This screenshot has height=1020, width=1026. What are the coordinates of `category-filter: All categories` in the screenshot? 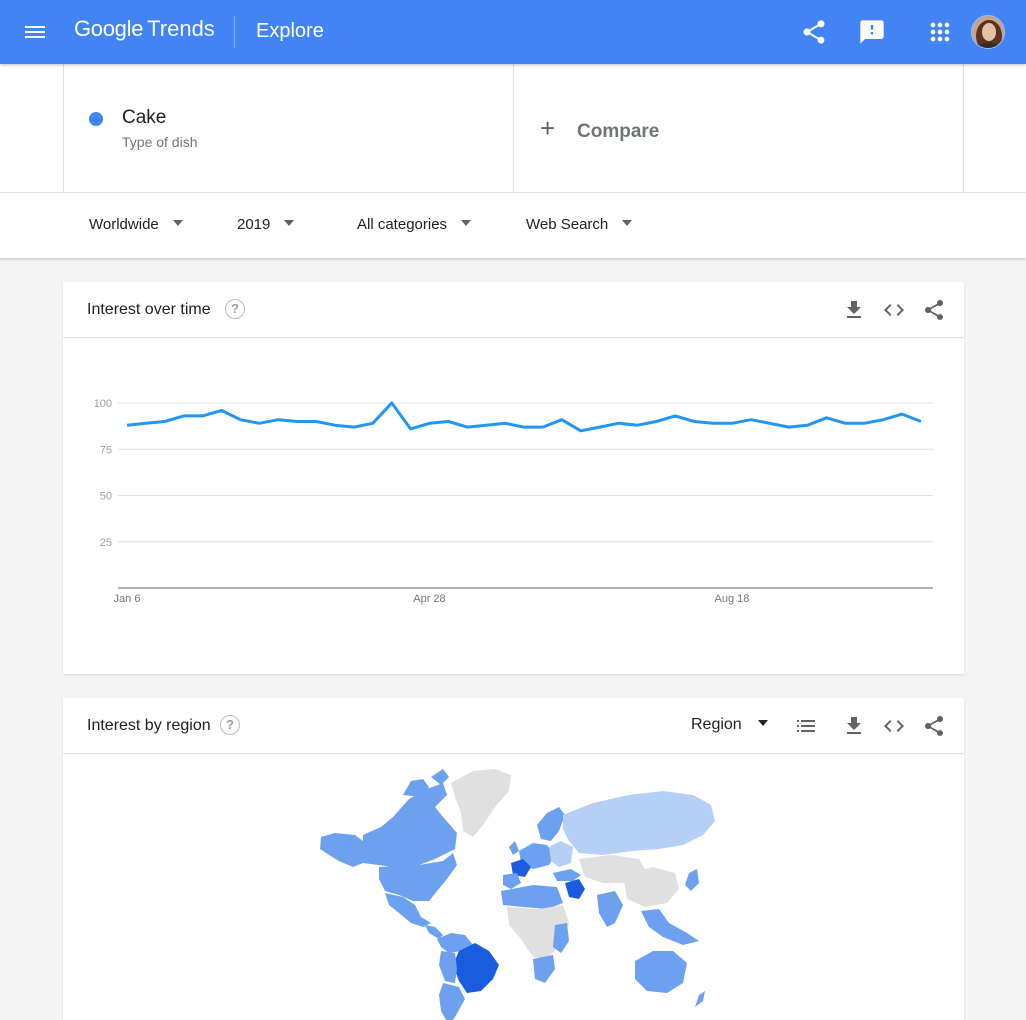 It's located at (414, 224).